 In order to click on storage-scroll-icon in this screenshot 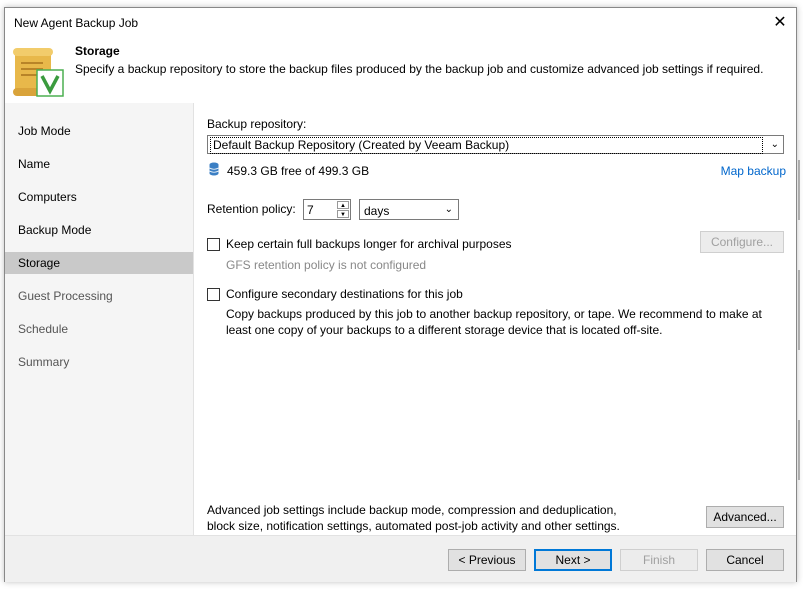, I will do `click(38, 72)`.